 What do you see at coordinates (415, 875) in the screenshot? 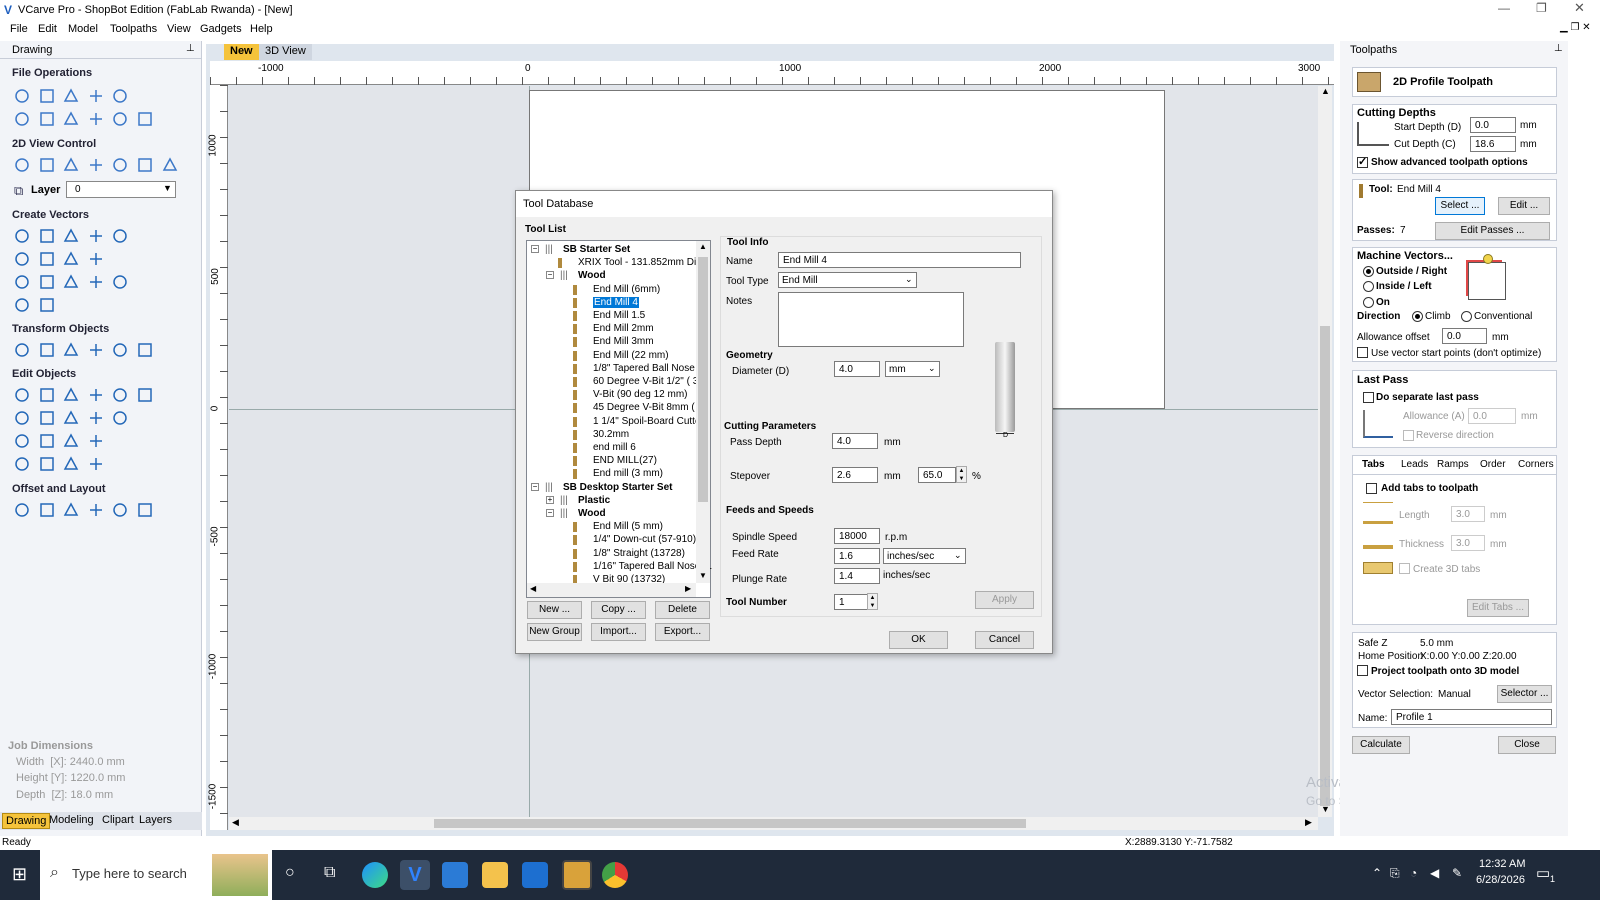
I see `vcarve-taskbar-icon: V` at bounding box center [415, 875].